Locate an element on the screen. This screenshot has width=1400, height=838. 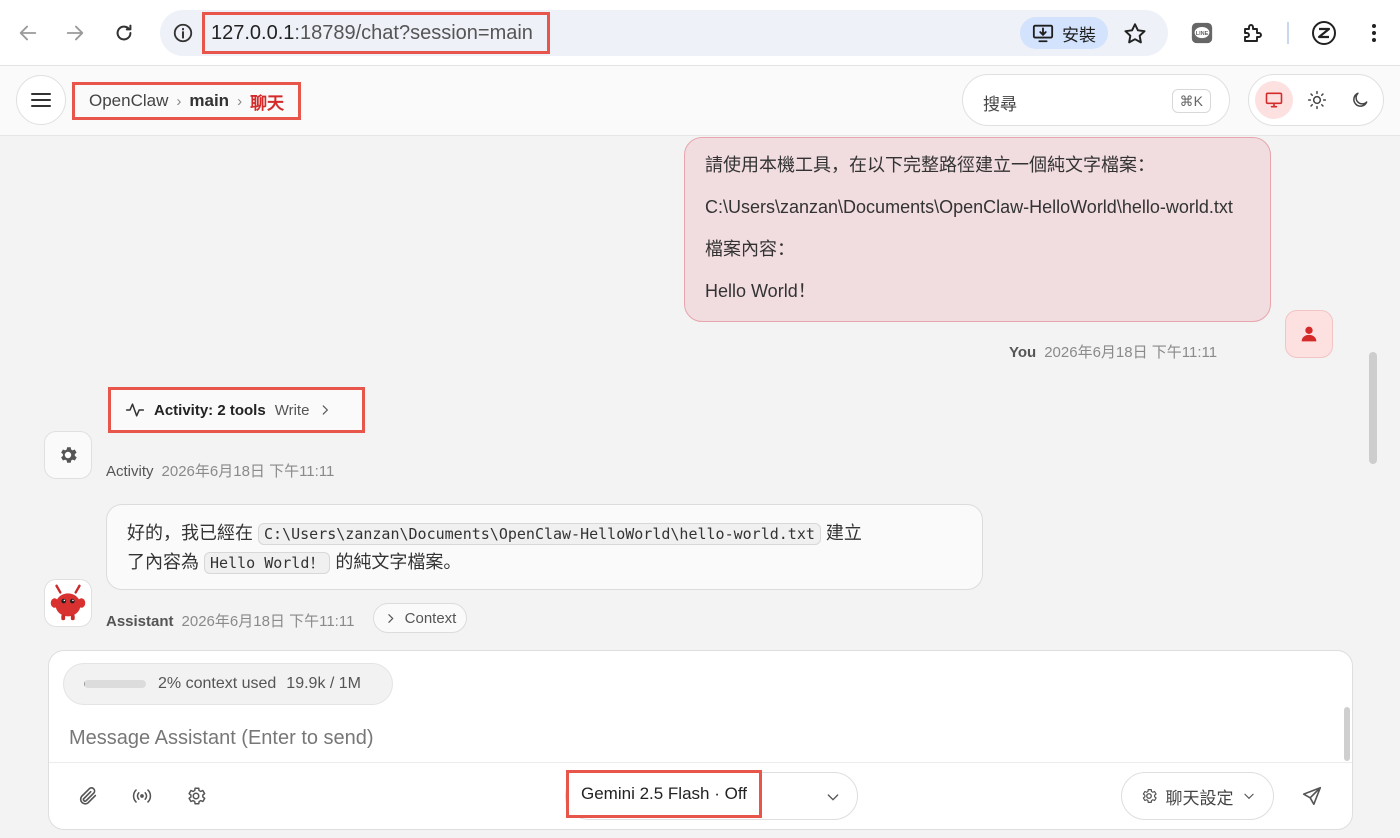
composer-settings-button is located at coordinates (196, 796).